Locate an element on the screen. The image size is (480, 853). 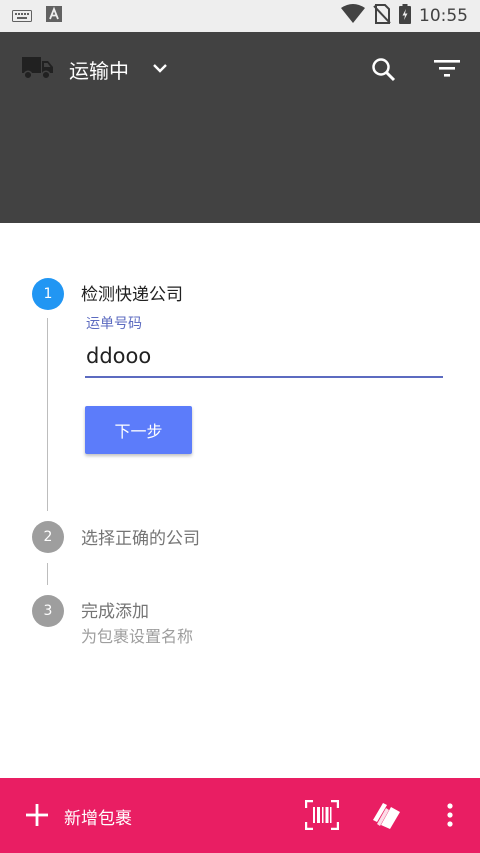
filter-icon is located at coordinates (447, 70).